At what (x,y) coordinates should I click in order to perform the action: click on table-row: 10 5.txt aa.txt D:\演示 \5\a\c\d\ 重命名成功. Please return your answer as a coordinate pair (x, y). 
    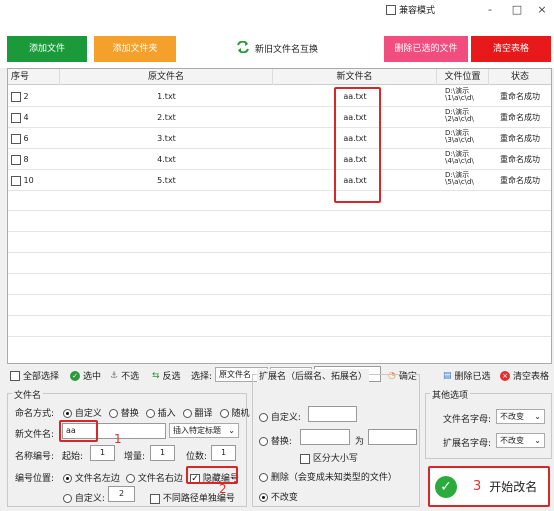
    Looking at the image, I should click on (279, 180).